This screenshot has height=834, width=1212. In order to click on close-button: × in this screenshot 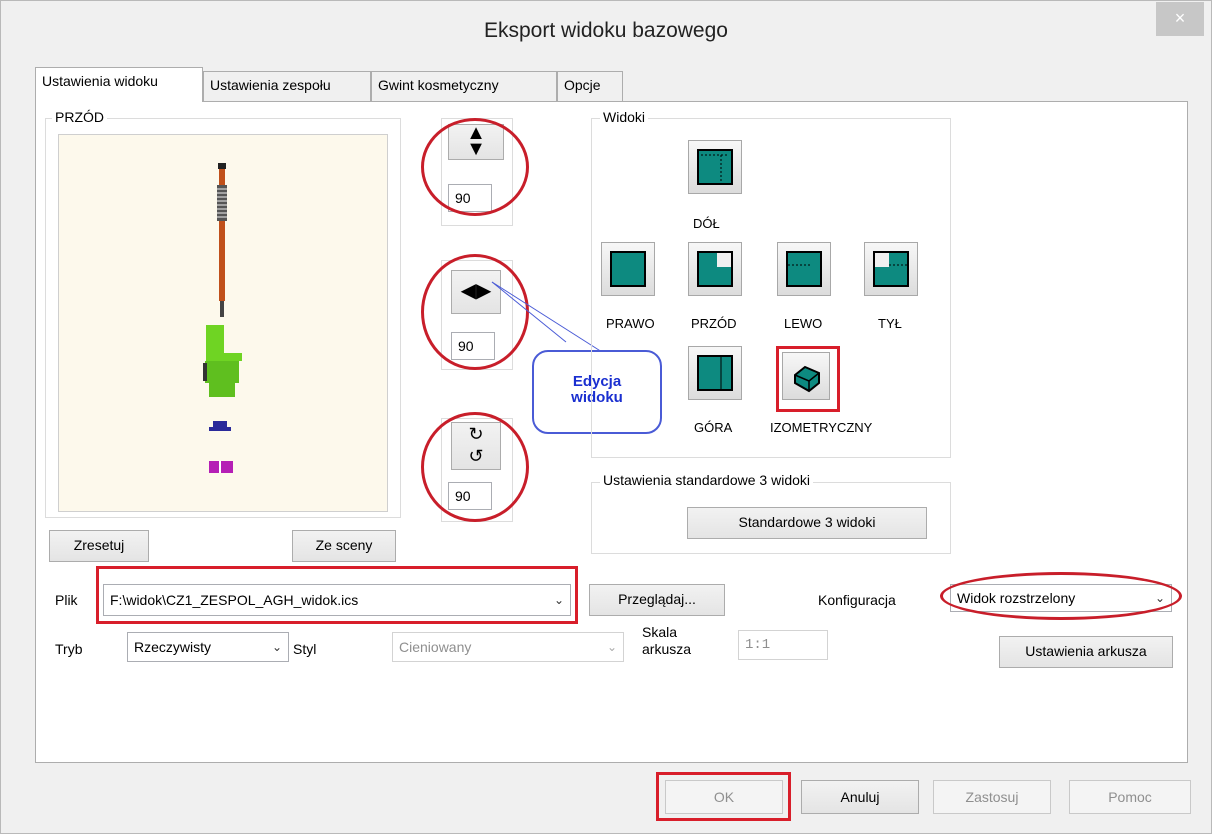, I will do `click(1180, 19)`.